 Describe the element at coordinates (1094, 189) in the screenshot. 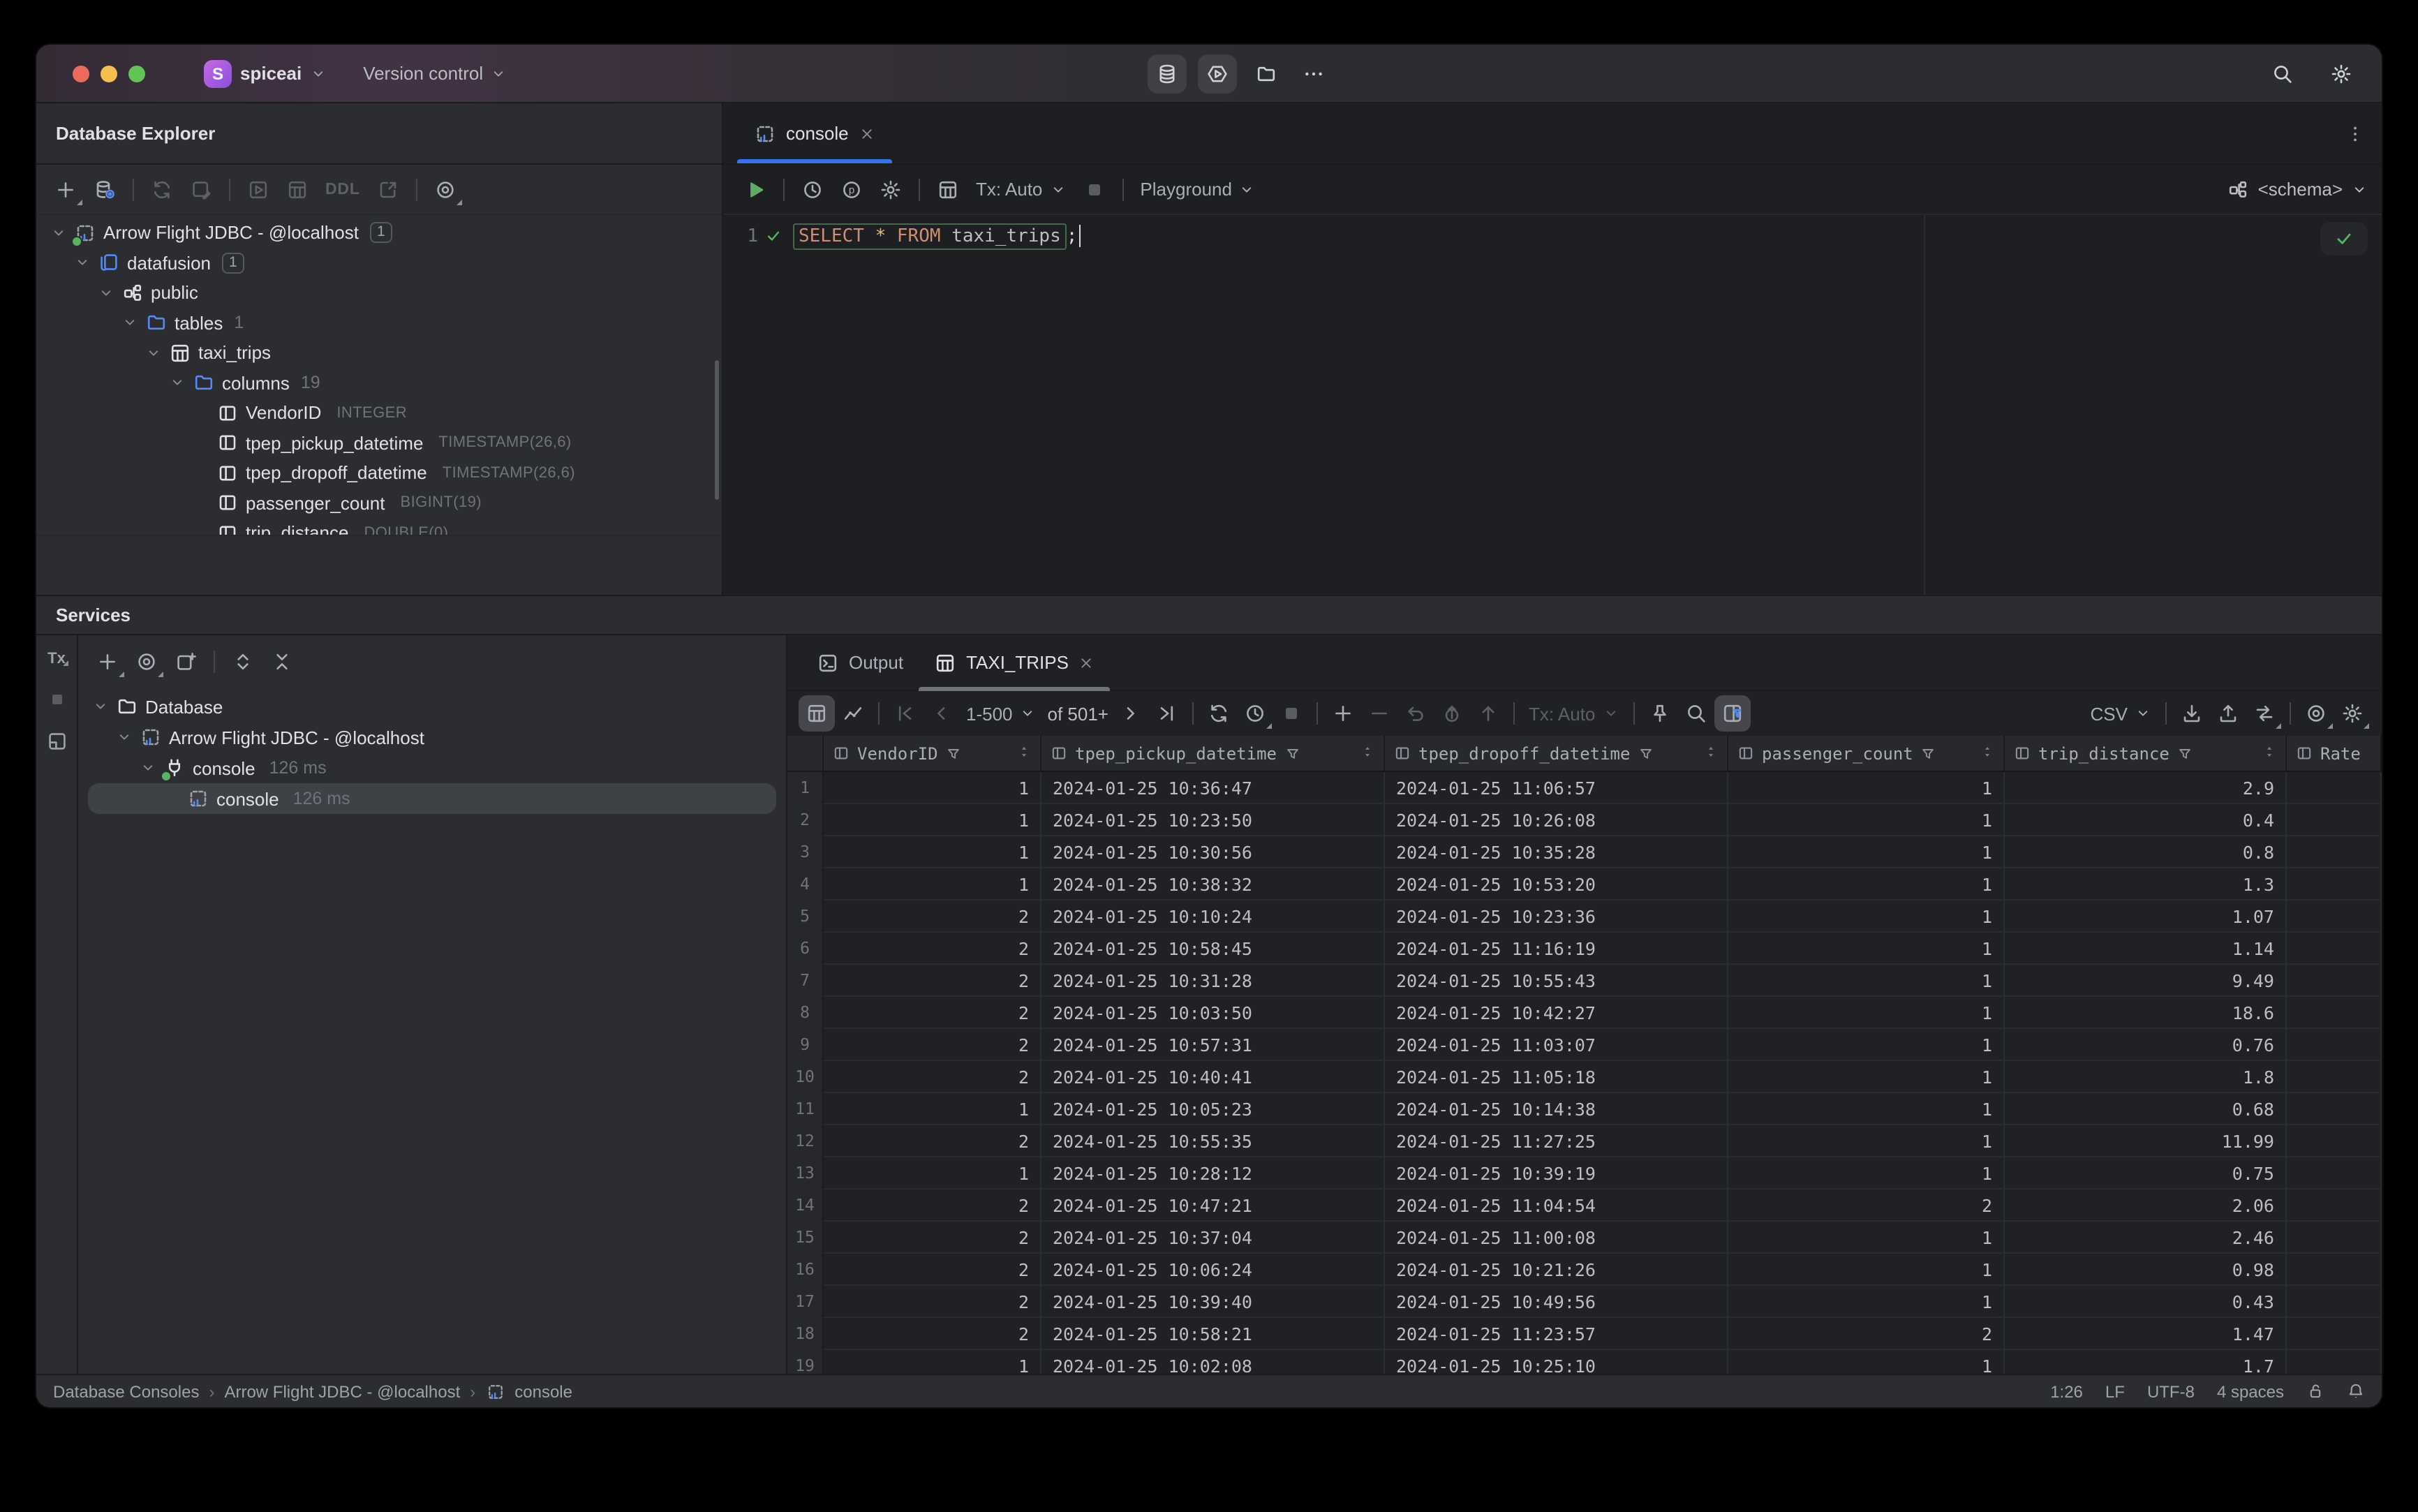

I see `stop-button` at that location.